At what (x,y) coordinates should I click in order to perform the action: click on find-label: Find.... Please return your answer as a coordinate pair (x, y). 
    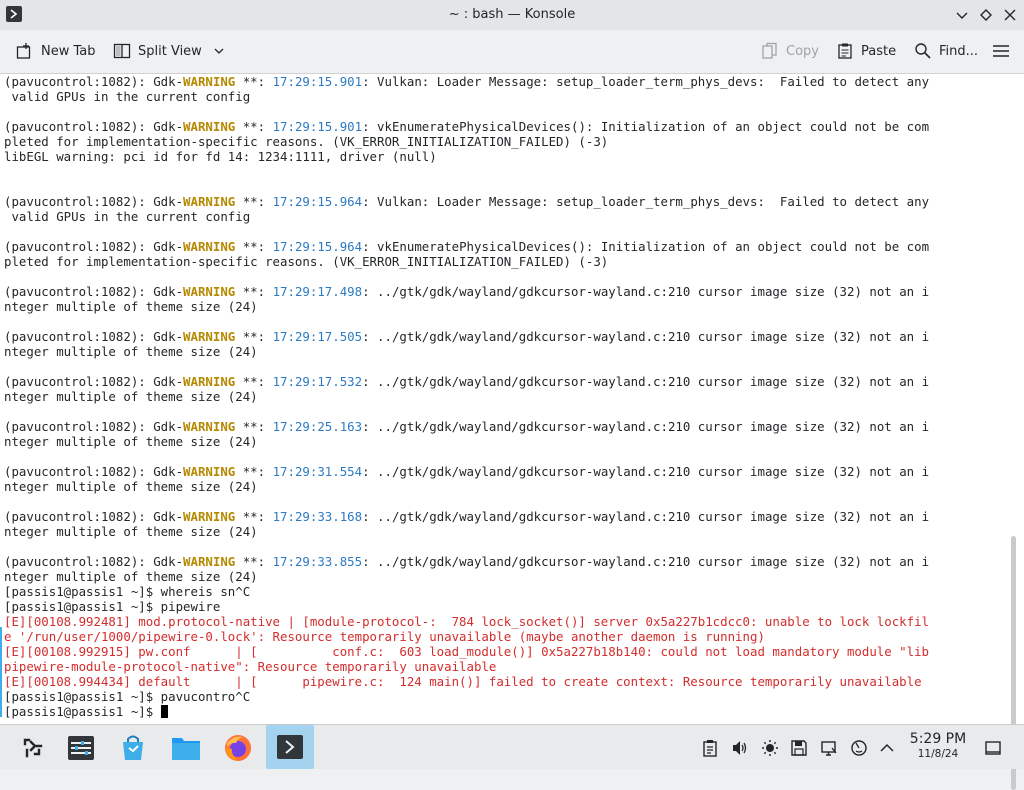
    Looking at the image, I should click on (959, 51).